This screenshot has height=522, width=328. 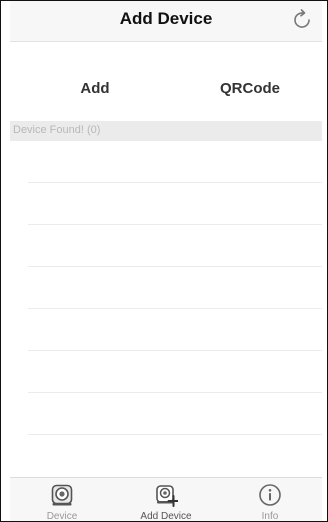 I want to click on action-row: Add QRCode, so click(x=166, y=89).